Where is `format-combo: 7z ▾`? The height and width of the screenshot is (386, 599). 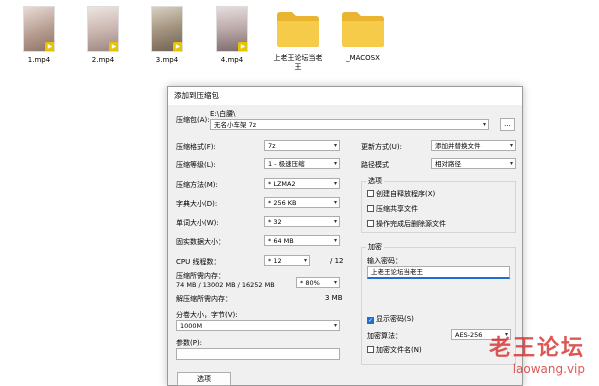 format-combo: 7z ▾ is located at coordinates (302, 145).